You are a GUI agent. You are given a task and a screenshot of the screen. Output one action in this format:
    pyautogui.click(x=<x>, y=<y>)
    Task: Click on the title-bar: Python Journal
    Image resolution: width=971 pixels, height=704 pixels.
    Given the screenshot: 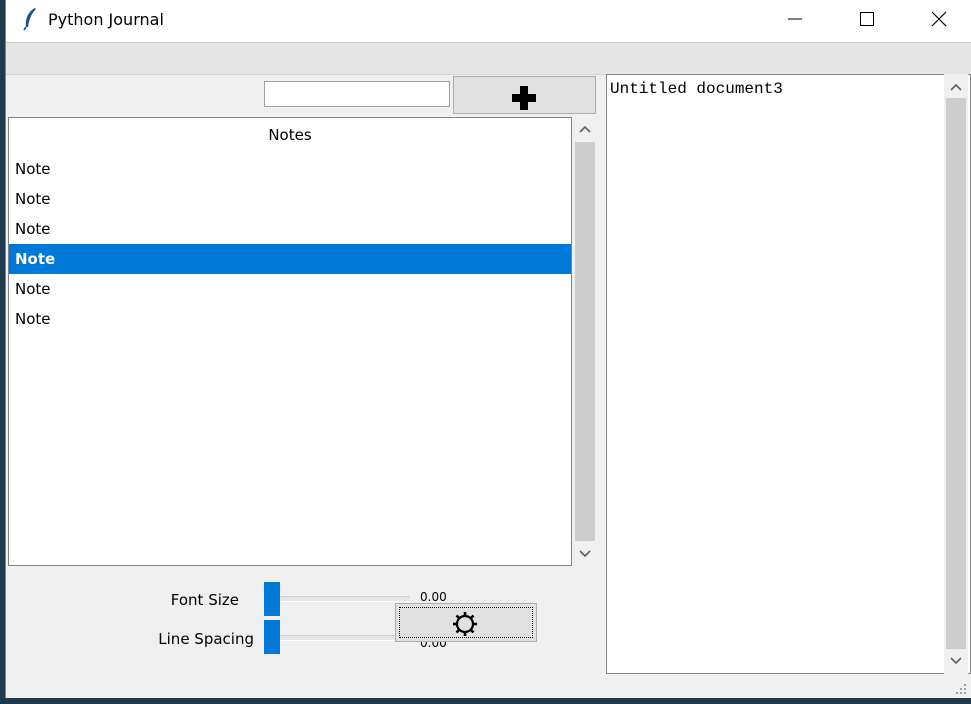 What is the action you would take?
    pyautogui.click(x=488, y=21)
    